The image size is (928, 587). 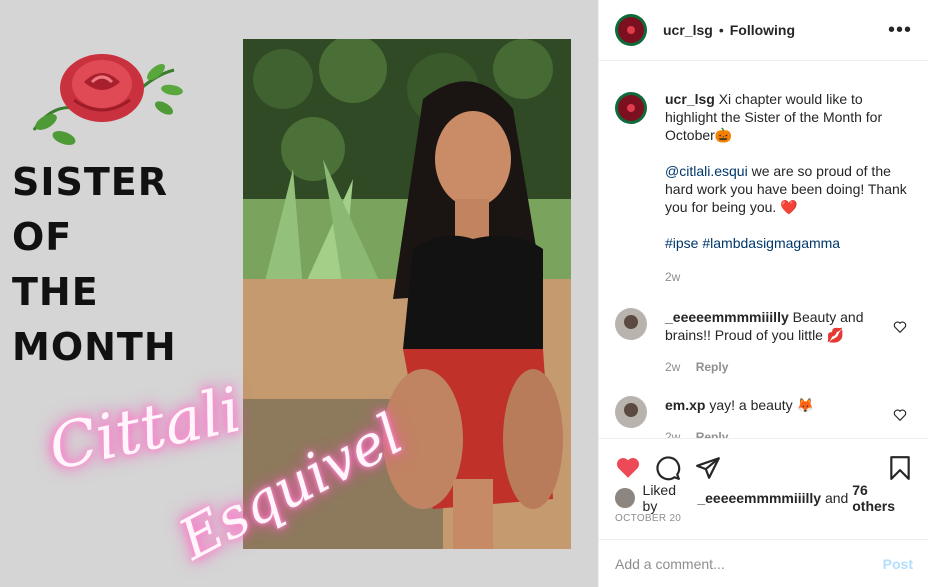 I want to click on comment-input, so click(x=749, y=564).